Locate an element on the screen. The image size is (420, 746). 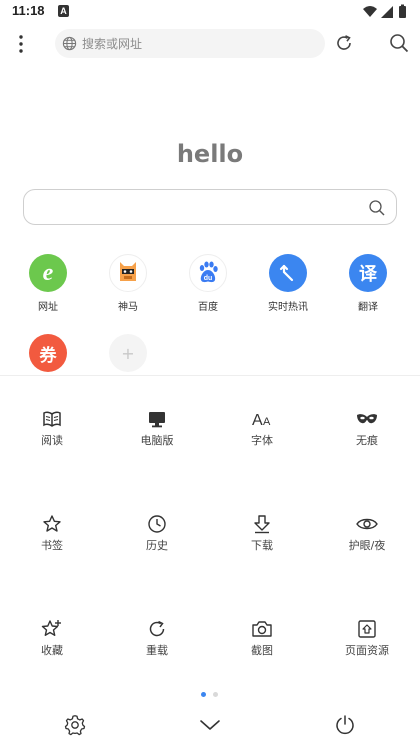
menu-label: 字体 is located at coordinates (262, 440).